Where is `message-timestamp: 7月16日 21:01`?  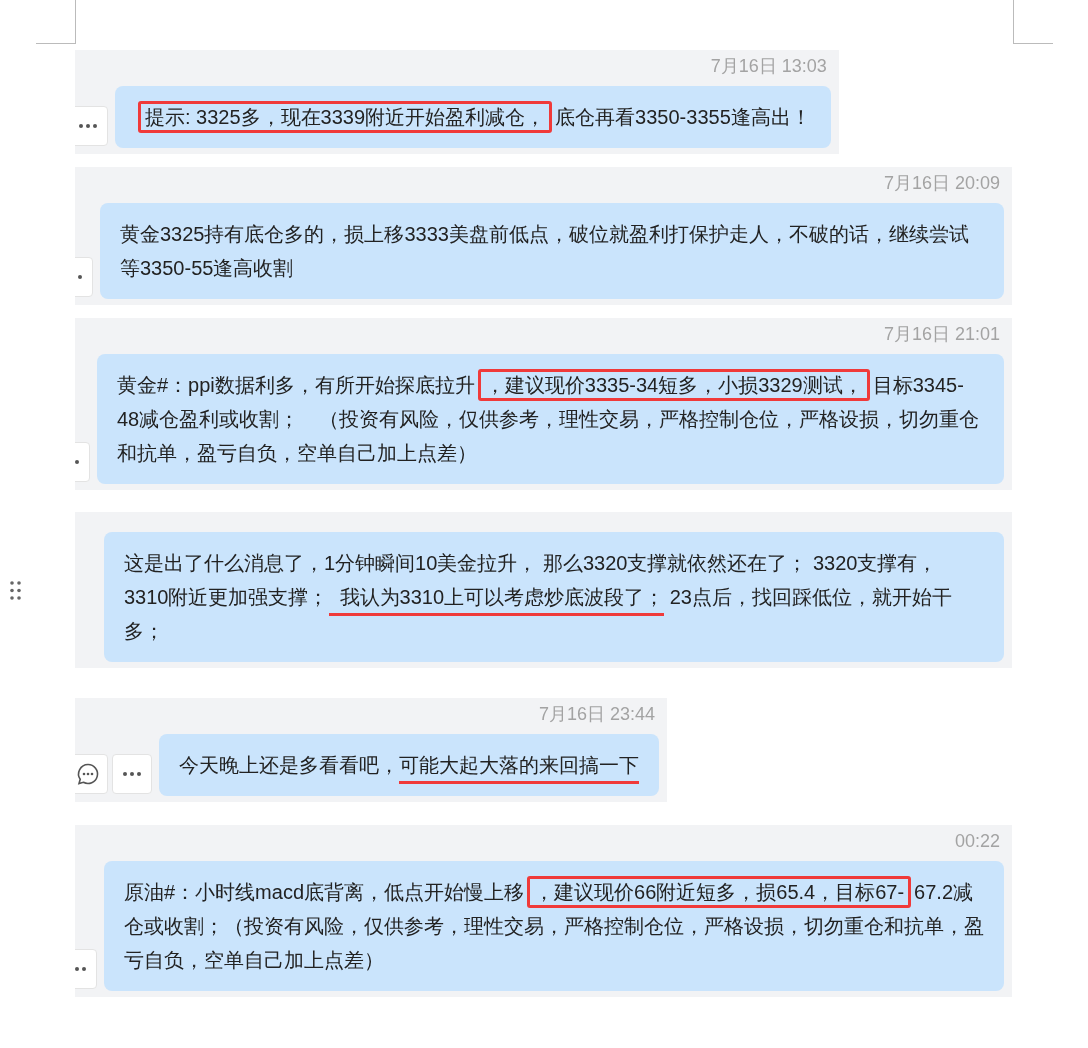 message-timestamp: 7月16日 21:01 is located at coordinates (941, 334).